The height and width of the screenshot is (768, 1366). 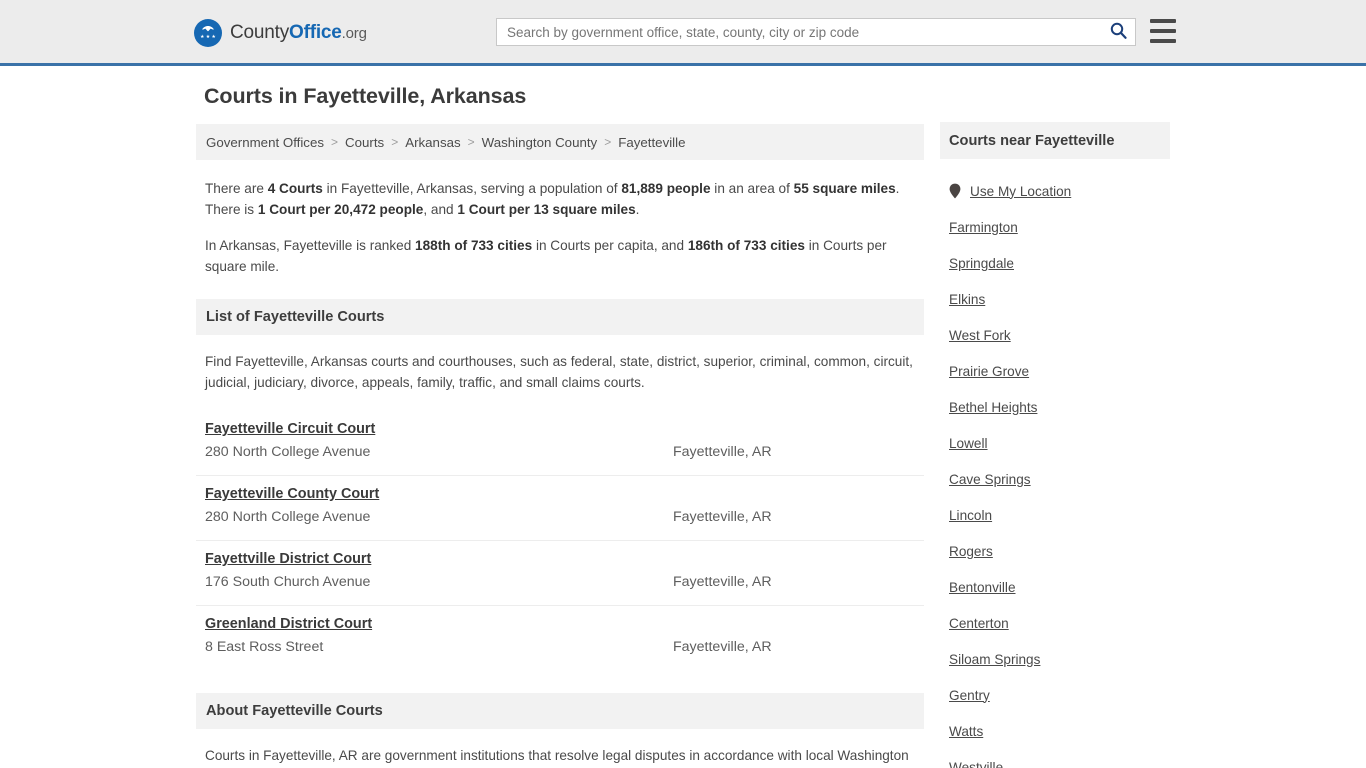 I want to click on court-name-link: Fayetteville County Court, so click(x=292, y=494).